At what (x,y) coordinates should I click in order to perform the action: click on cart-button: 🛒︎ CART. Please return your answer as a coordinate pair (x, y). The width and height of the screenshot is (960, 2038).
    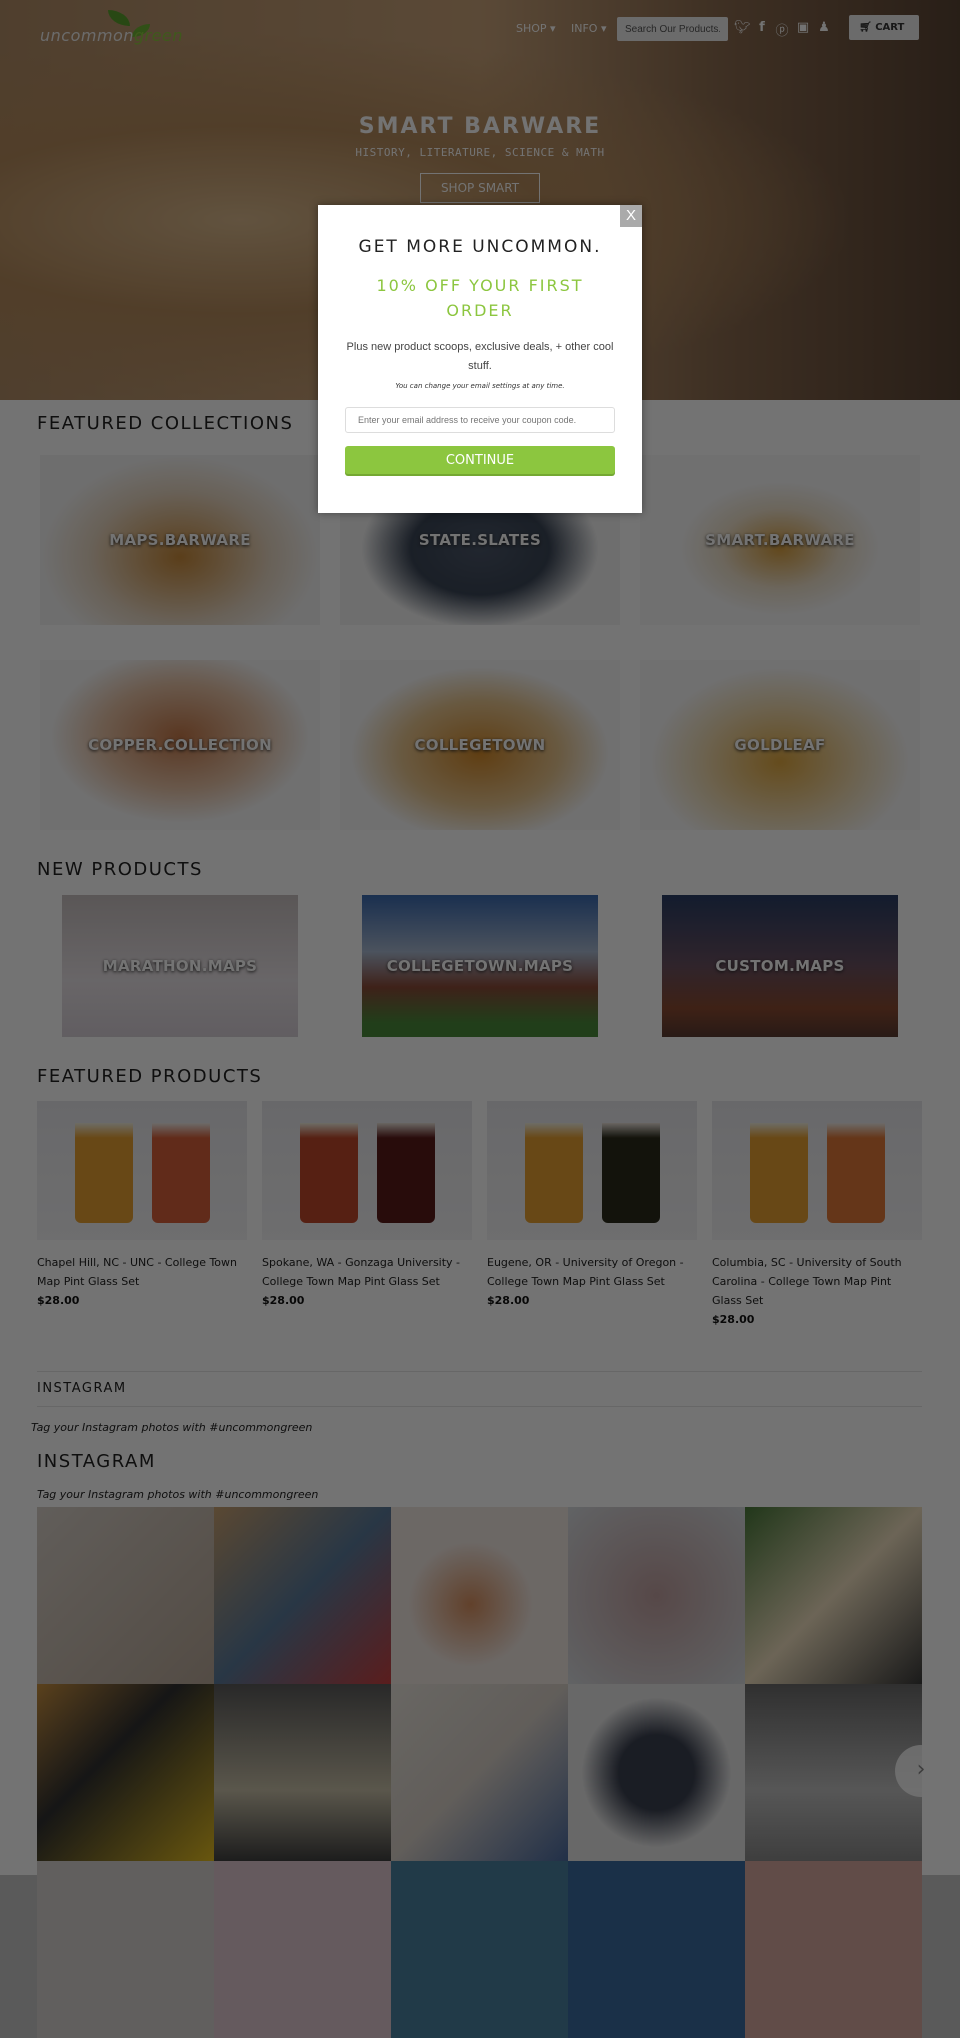
    Looking at the image, I should click on (884, 27).